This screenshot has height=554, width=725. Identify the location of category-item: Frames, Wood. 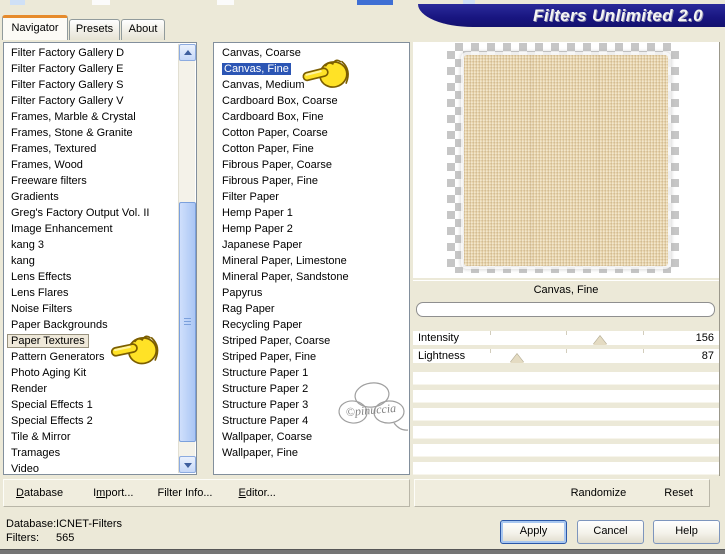
(100, 165).